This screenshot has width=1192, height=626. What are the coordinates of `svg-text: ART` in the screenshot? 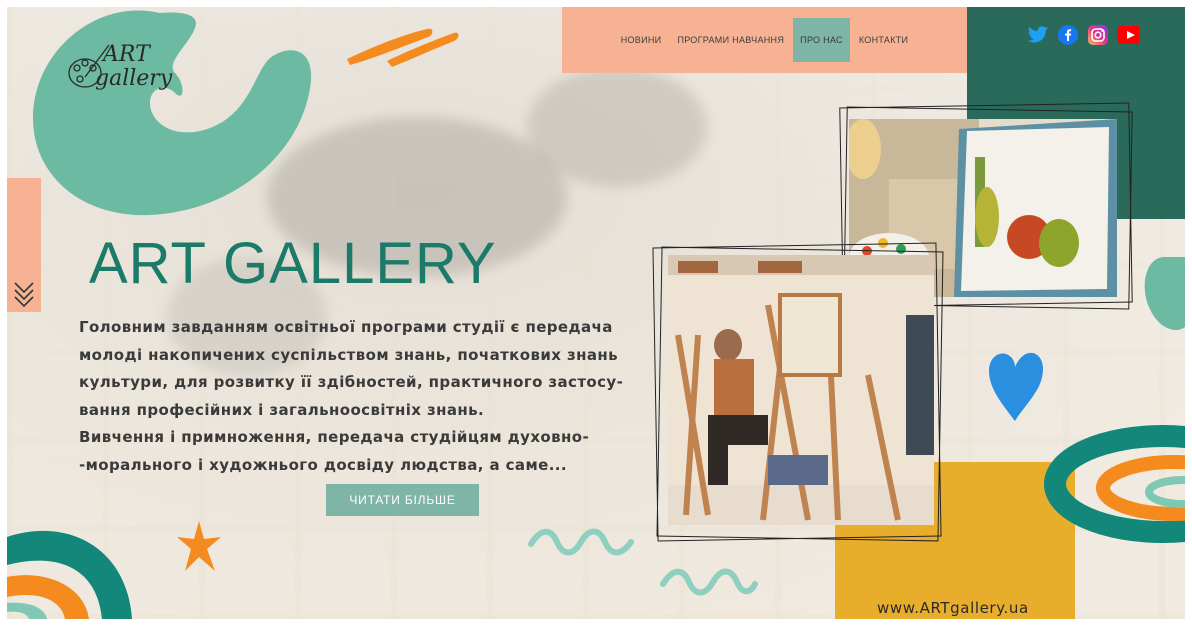 It's located at (126, 54).